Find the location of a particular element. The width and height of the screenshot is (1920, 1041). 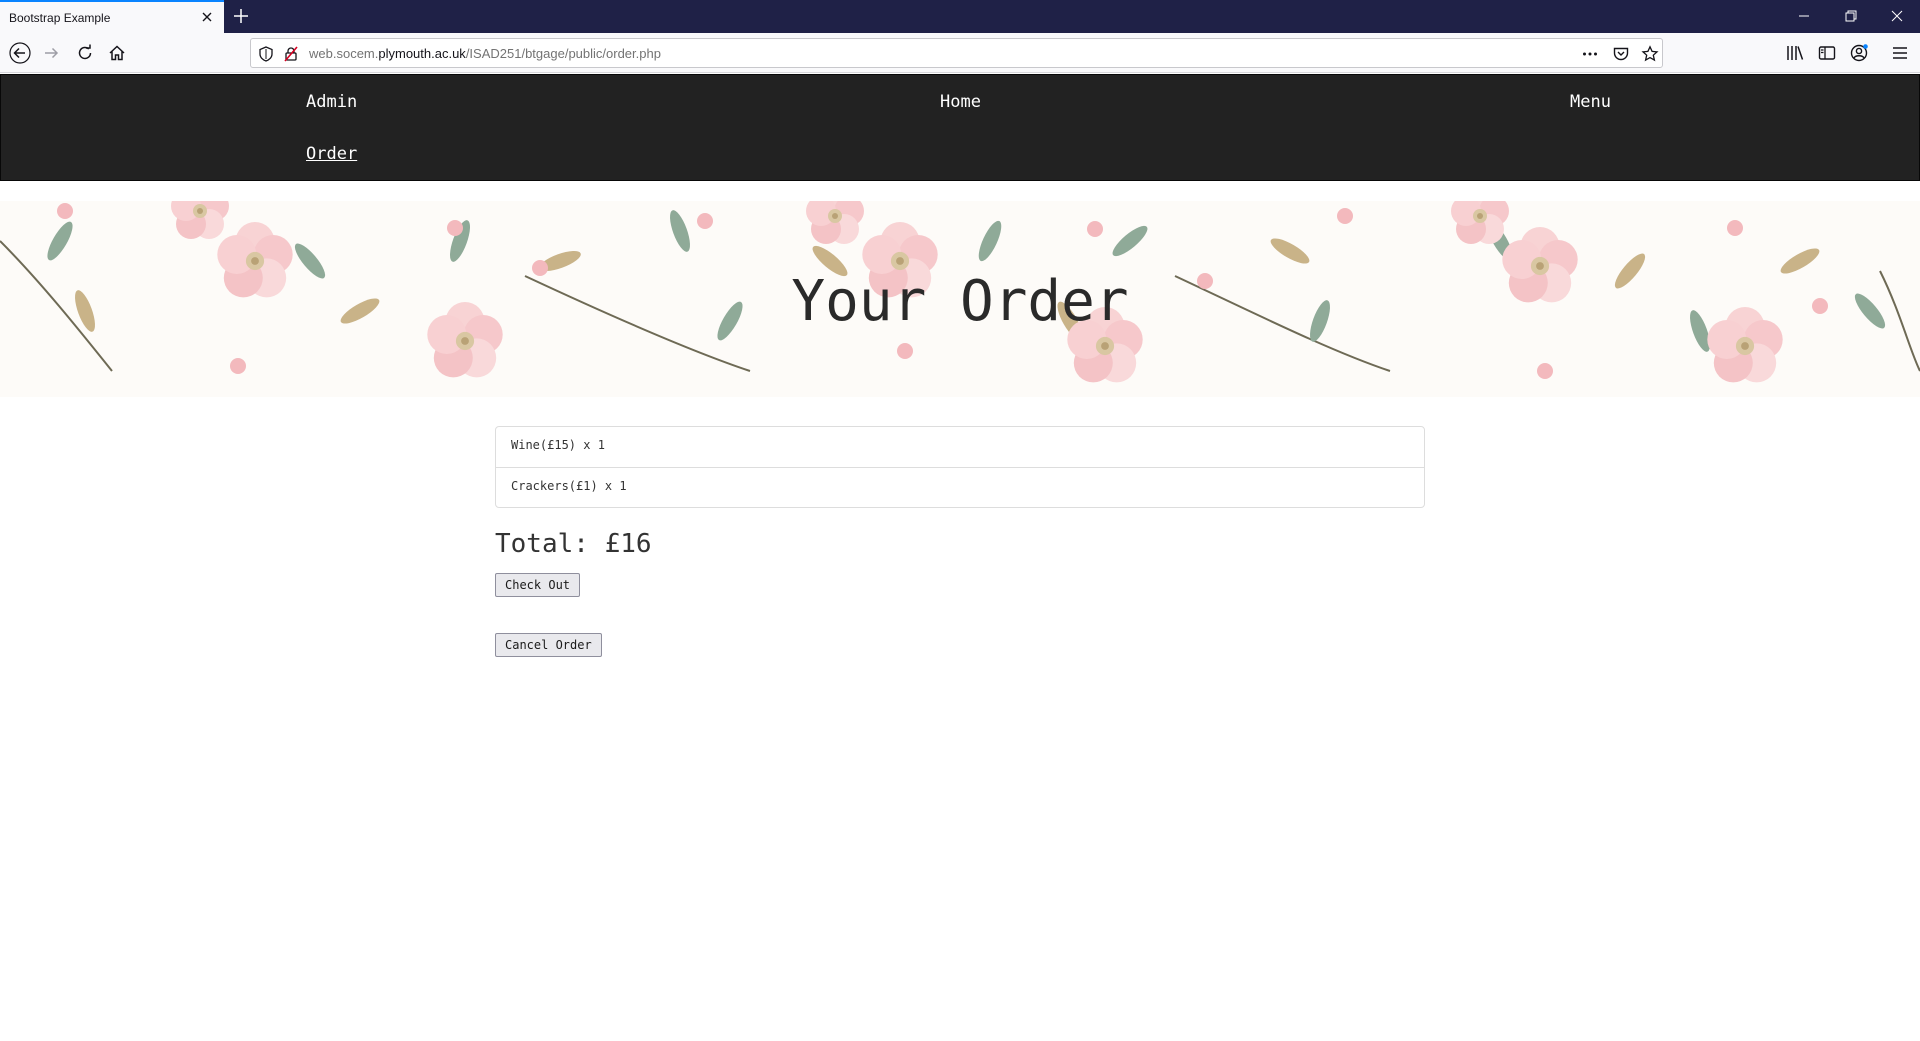

sidebar-icon is located at coordinates (1827, 53).